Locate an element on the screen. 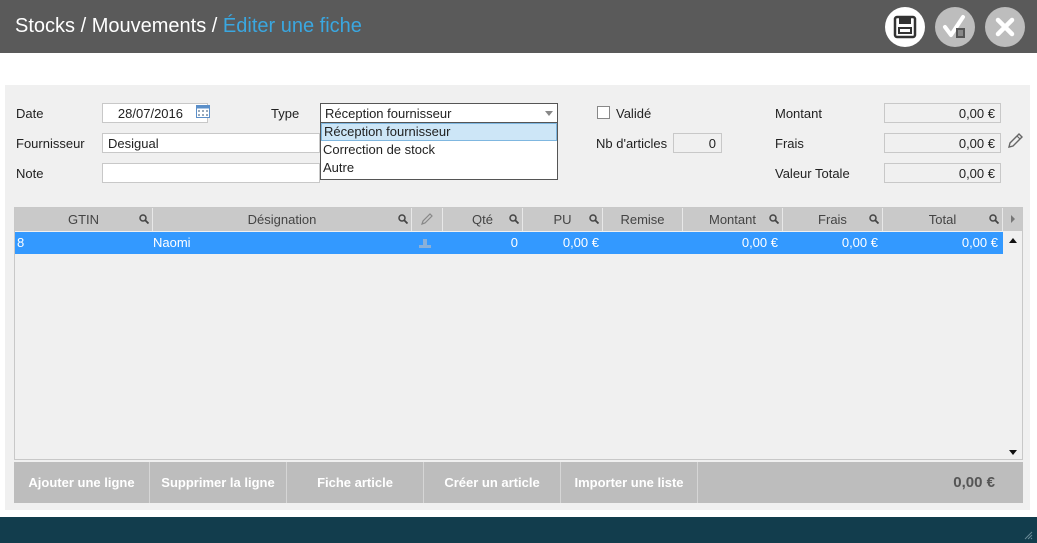 The image size is (1037, 543). type-select-value: Réception fournisseur is located at coordinates (388, 113).